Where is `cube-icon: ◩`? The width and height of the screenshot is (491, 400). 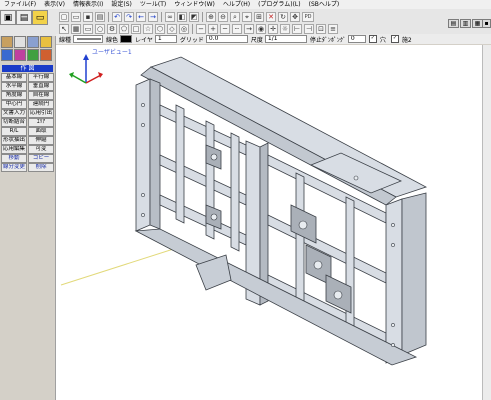
cube-icon: ◩ is located at coordinates (194, 16).